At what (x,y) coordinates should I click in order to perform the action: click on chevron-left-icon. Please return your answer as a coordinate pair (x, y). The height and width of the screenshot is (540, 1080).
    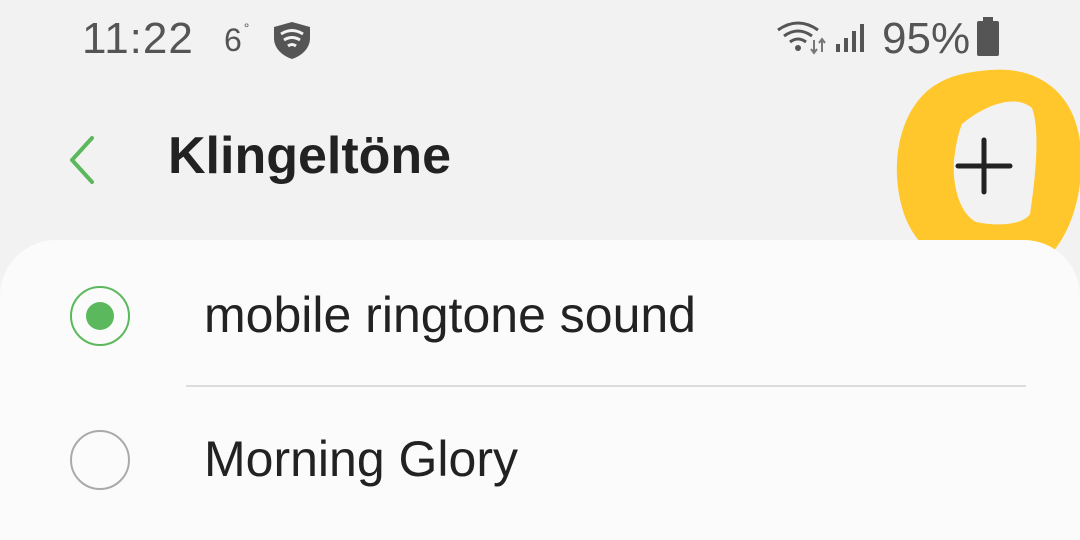
    Looking at the image, I should click on (82, 160).